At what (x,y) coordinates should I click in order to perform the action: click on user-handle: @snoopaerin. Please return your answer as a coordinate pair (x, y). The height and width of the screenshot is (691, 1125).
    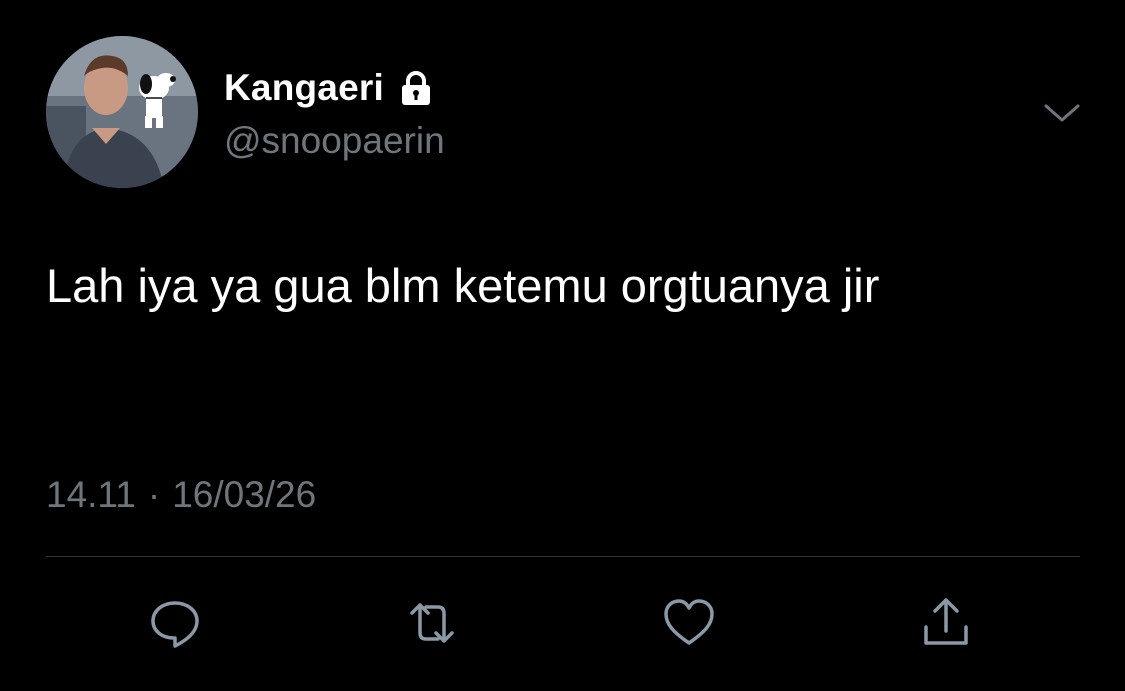
    Looking at the image, I should click on (334, 141).